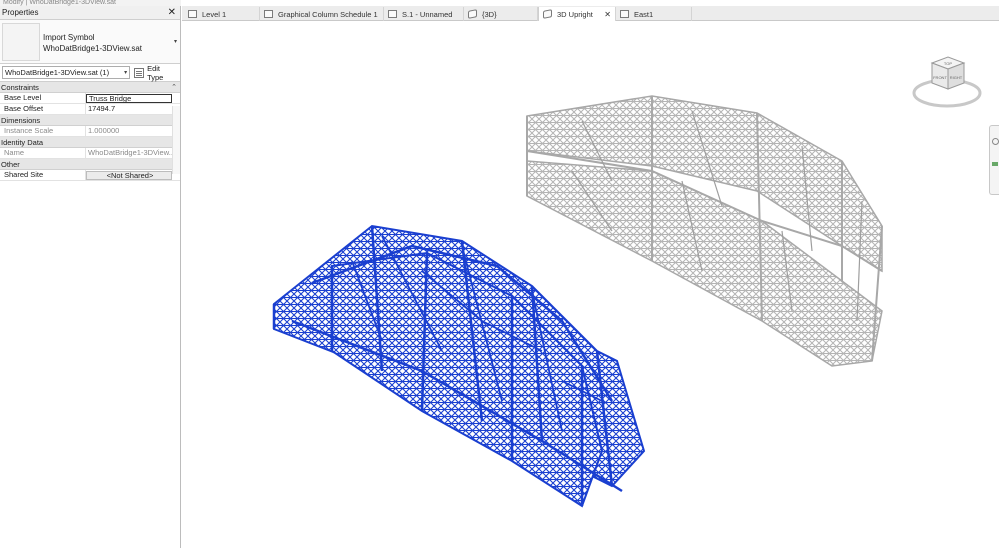  I want to click on tab-3d: {3D}, so click(501, 14).